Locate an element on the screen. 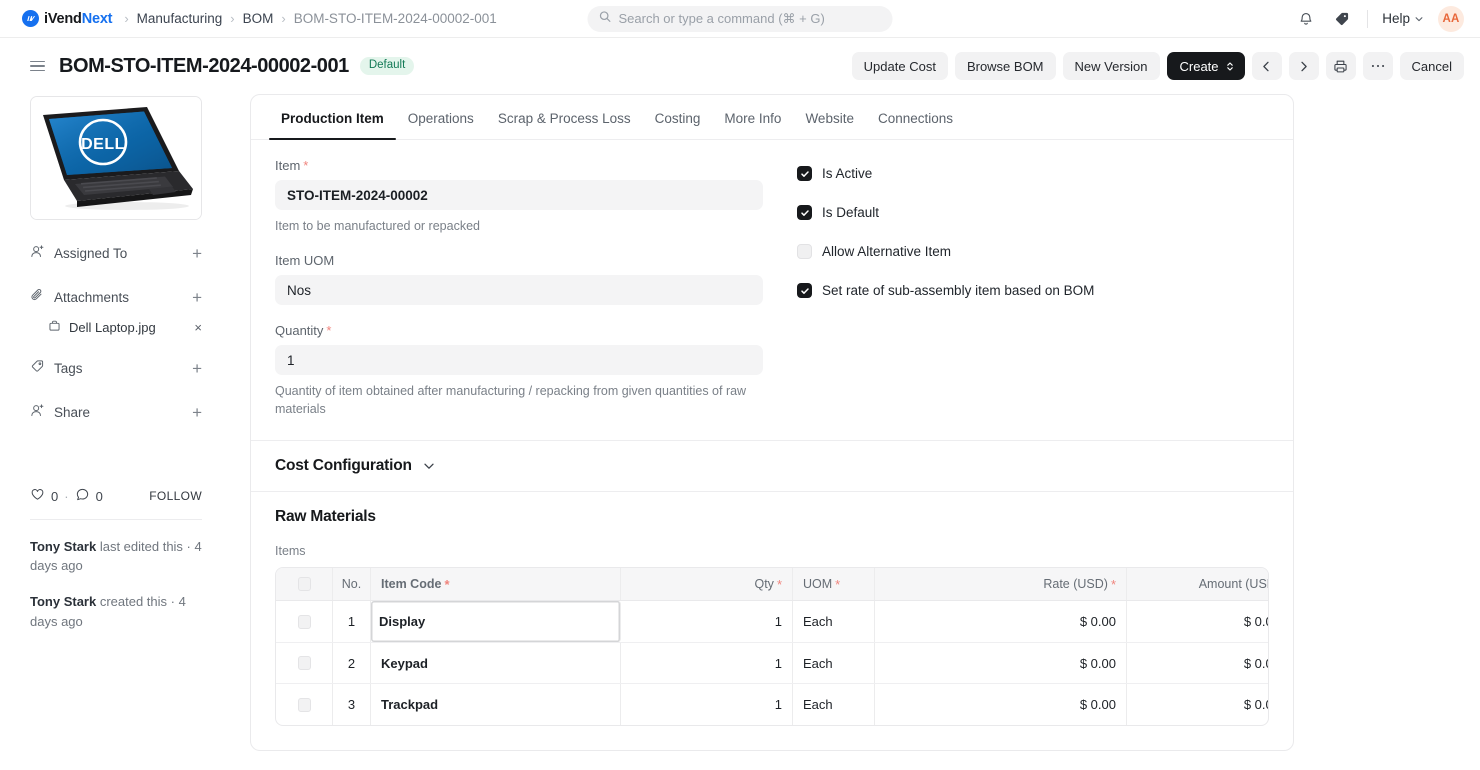 Image resolution: width=1480 pixels, height=770 pixels. table-row: 2 Keypad 1 Each $ 0.00 $ 0.00 is located at coordinates (772, 663).